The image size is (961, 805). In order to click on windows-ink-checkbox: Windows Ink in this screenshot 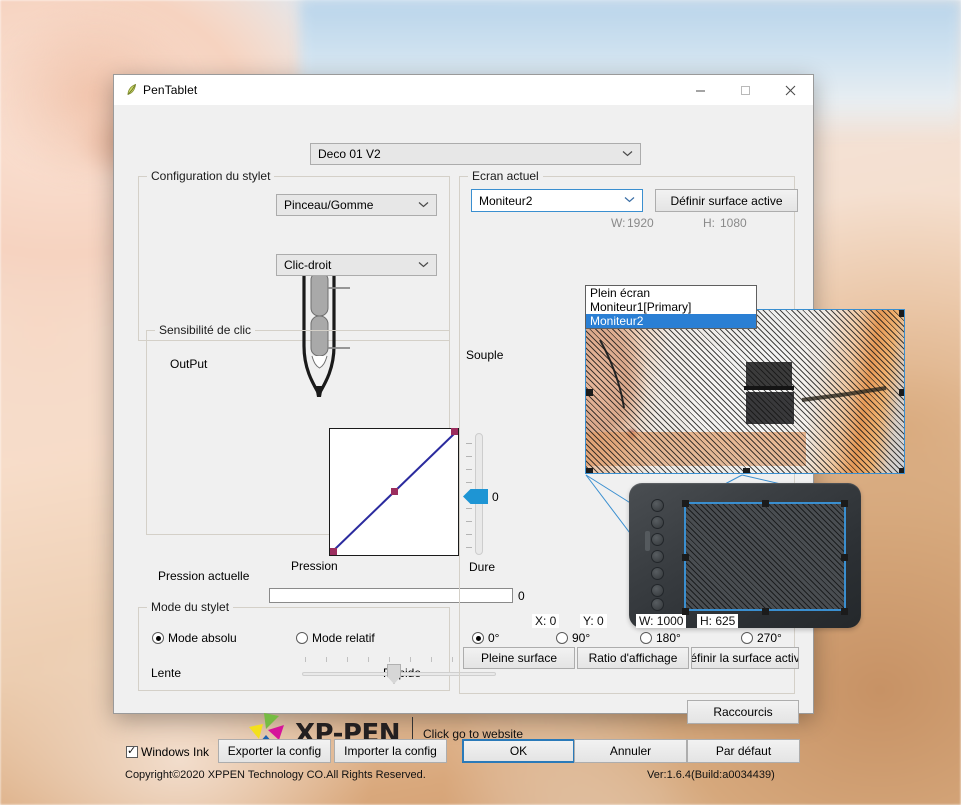, I will do `click(168, 751)`.